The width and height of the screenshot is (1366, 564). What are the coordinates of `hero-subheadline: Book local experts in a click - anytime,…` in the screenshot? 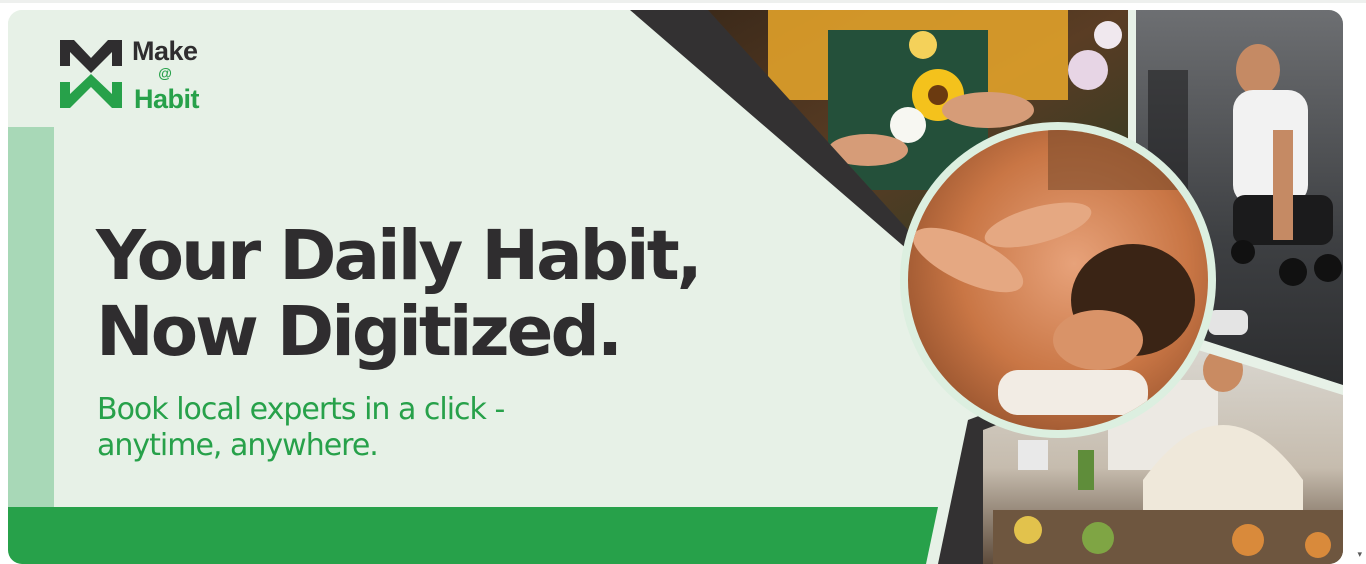 It's located at (357, 428).